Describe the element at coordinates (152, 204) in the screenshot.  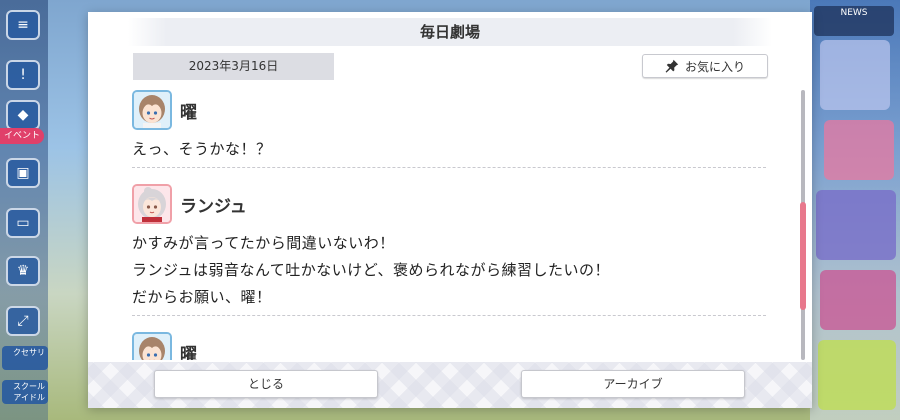
I see `lanzhu-avatar-icon` at that location.